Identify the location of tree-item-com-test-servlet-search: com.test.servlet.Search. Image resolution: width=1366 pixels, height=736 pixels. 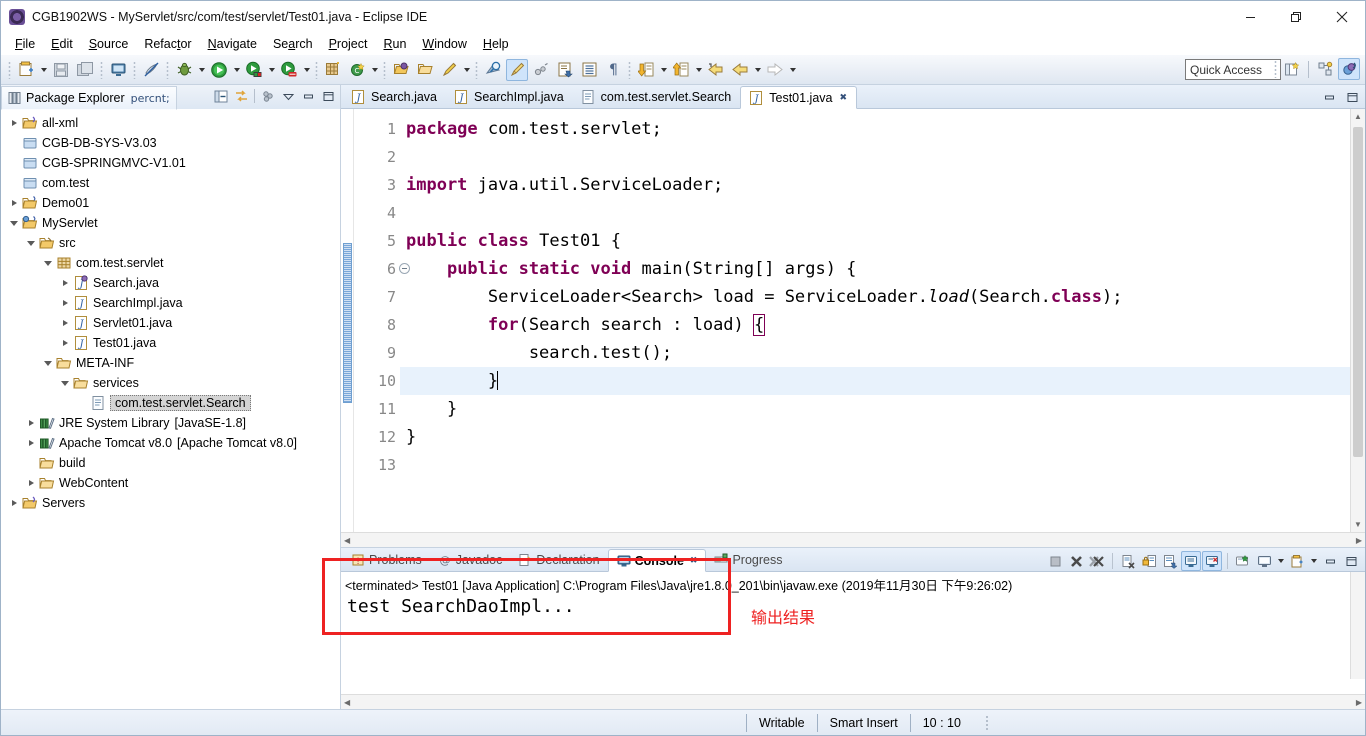
(170, 403).